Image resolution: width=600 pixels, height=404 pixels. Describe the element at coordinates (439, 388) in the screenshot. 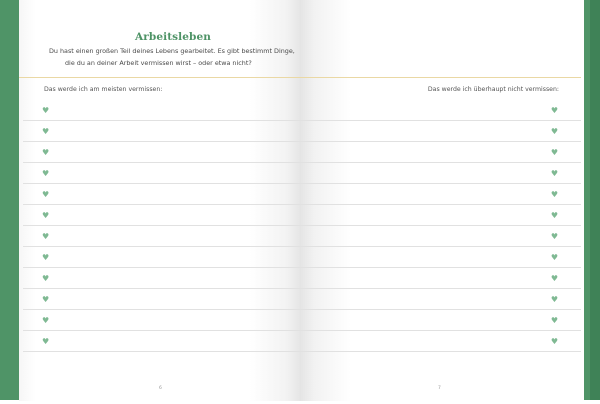

I see `page-number-right: 7` at that location.